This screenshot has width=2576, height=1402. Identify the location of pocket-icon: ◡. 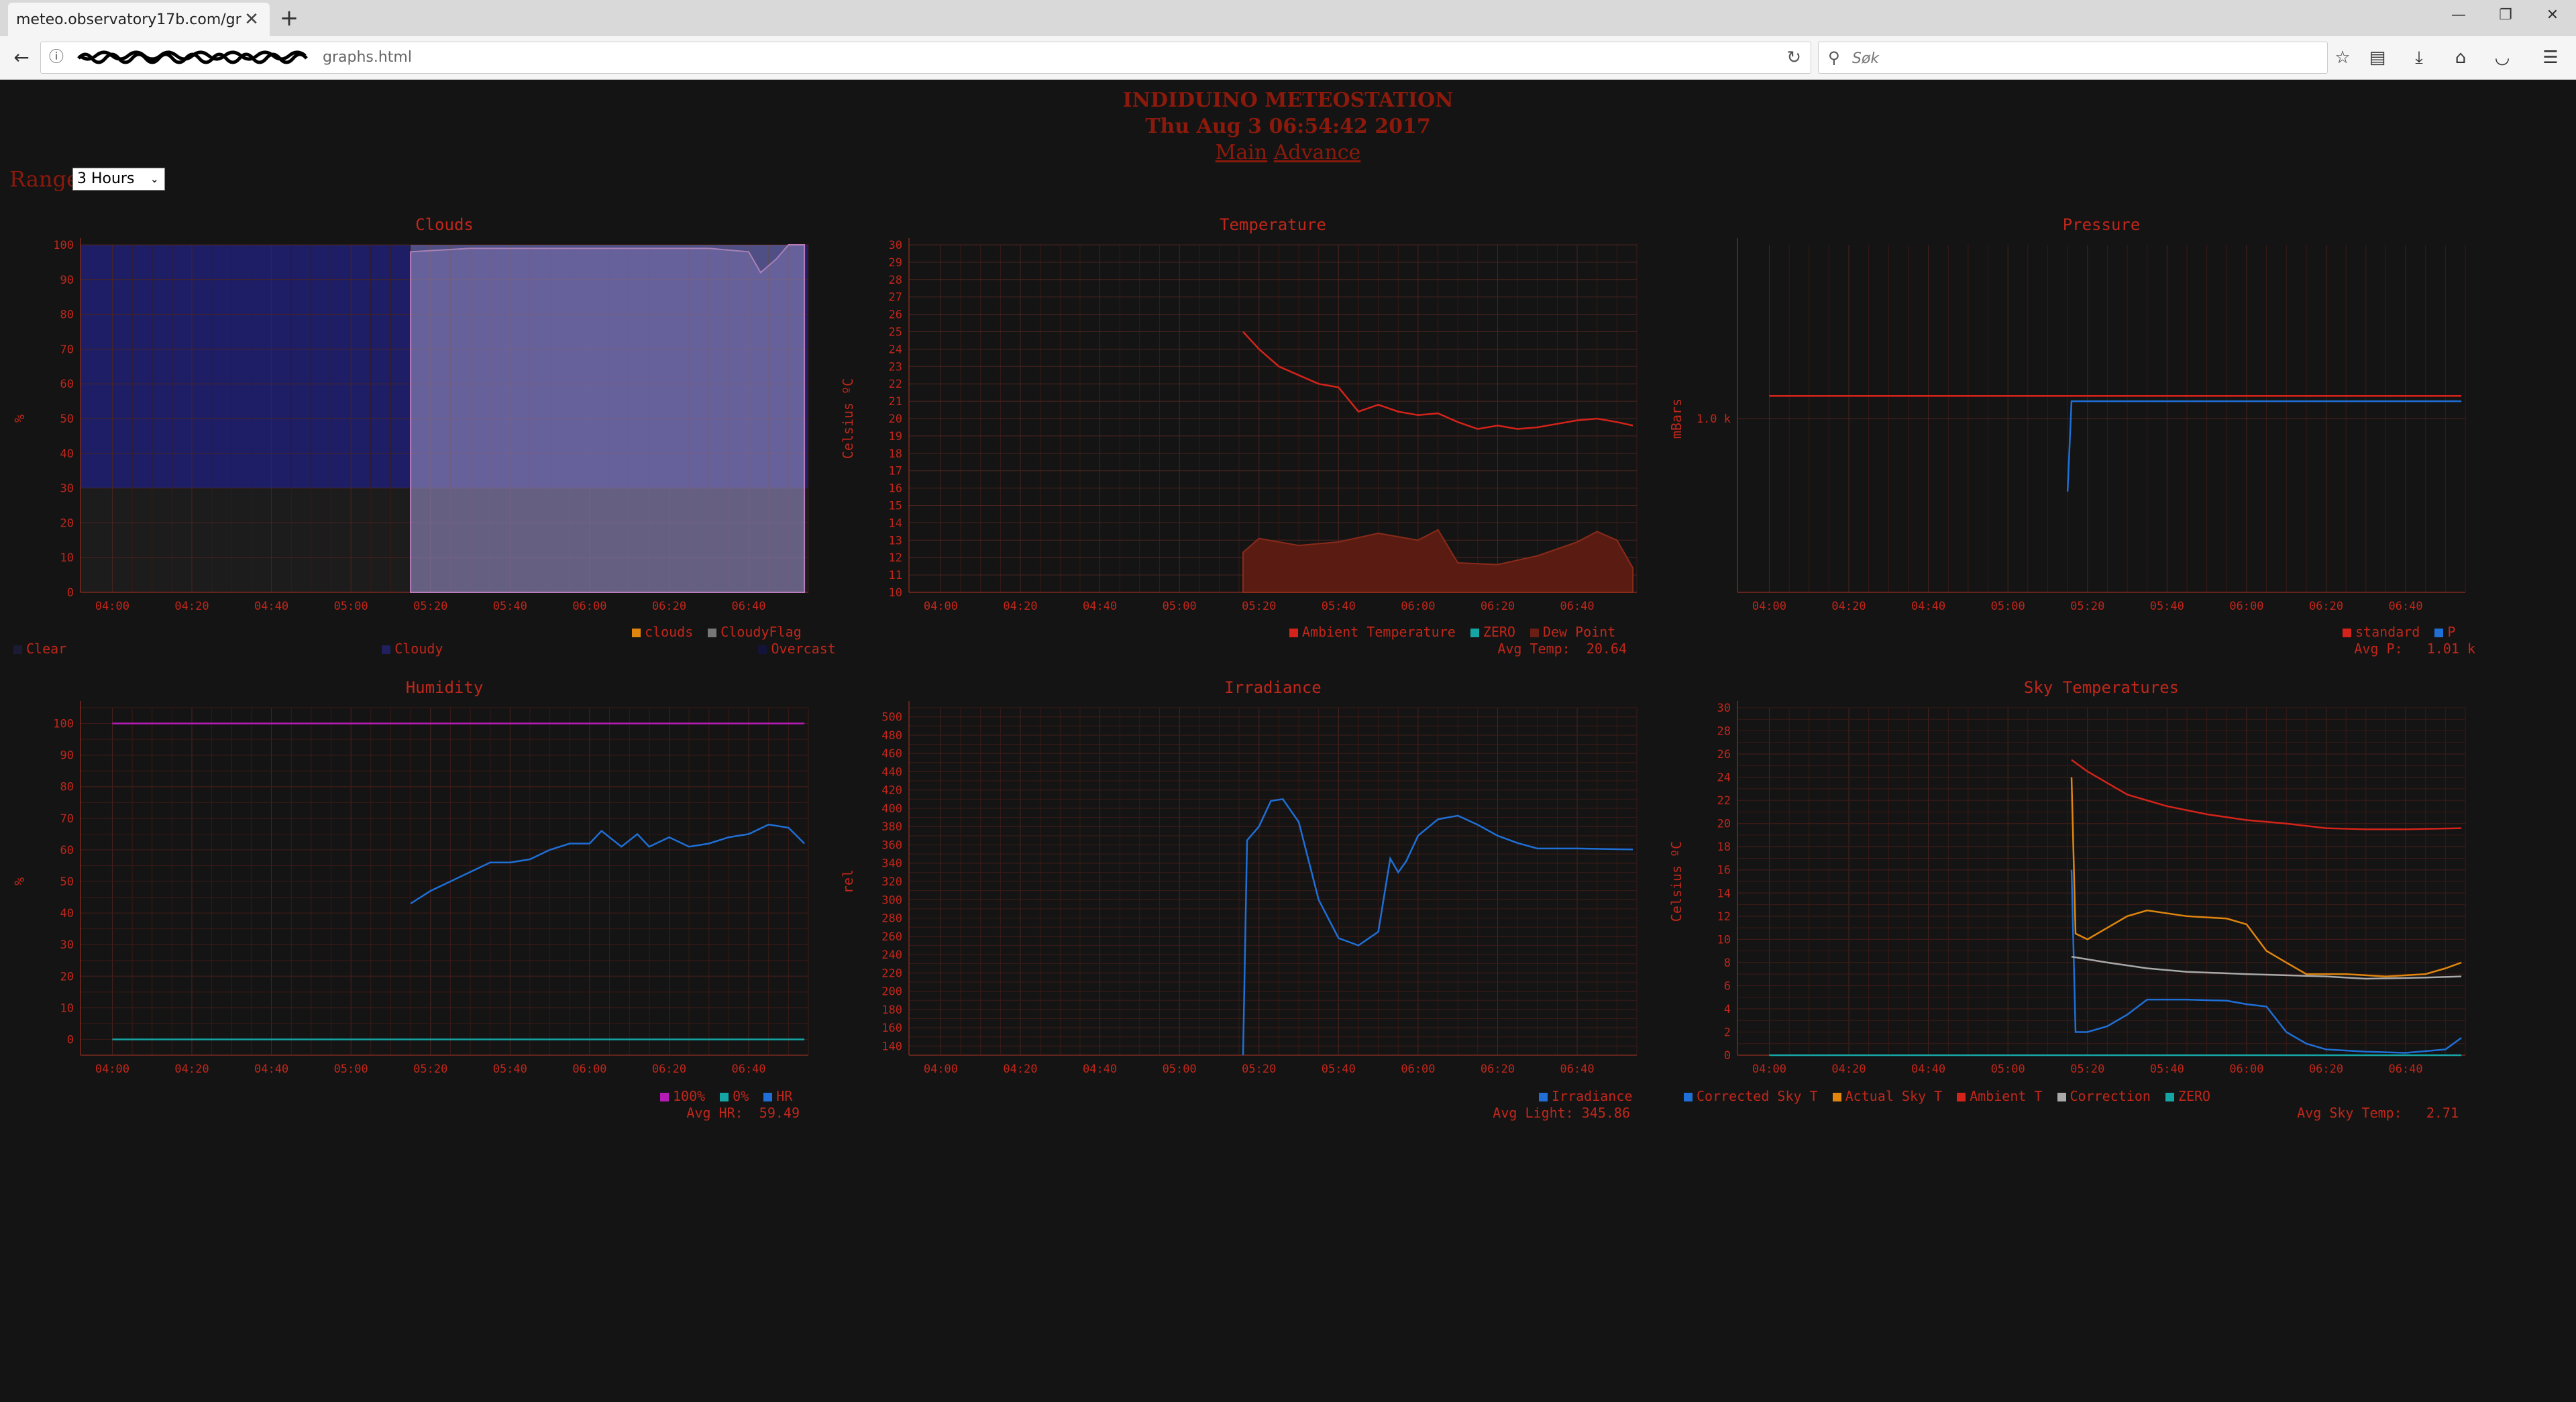
(2502, 58).